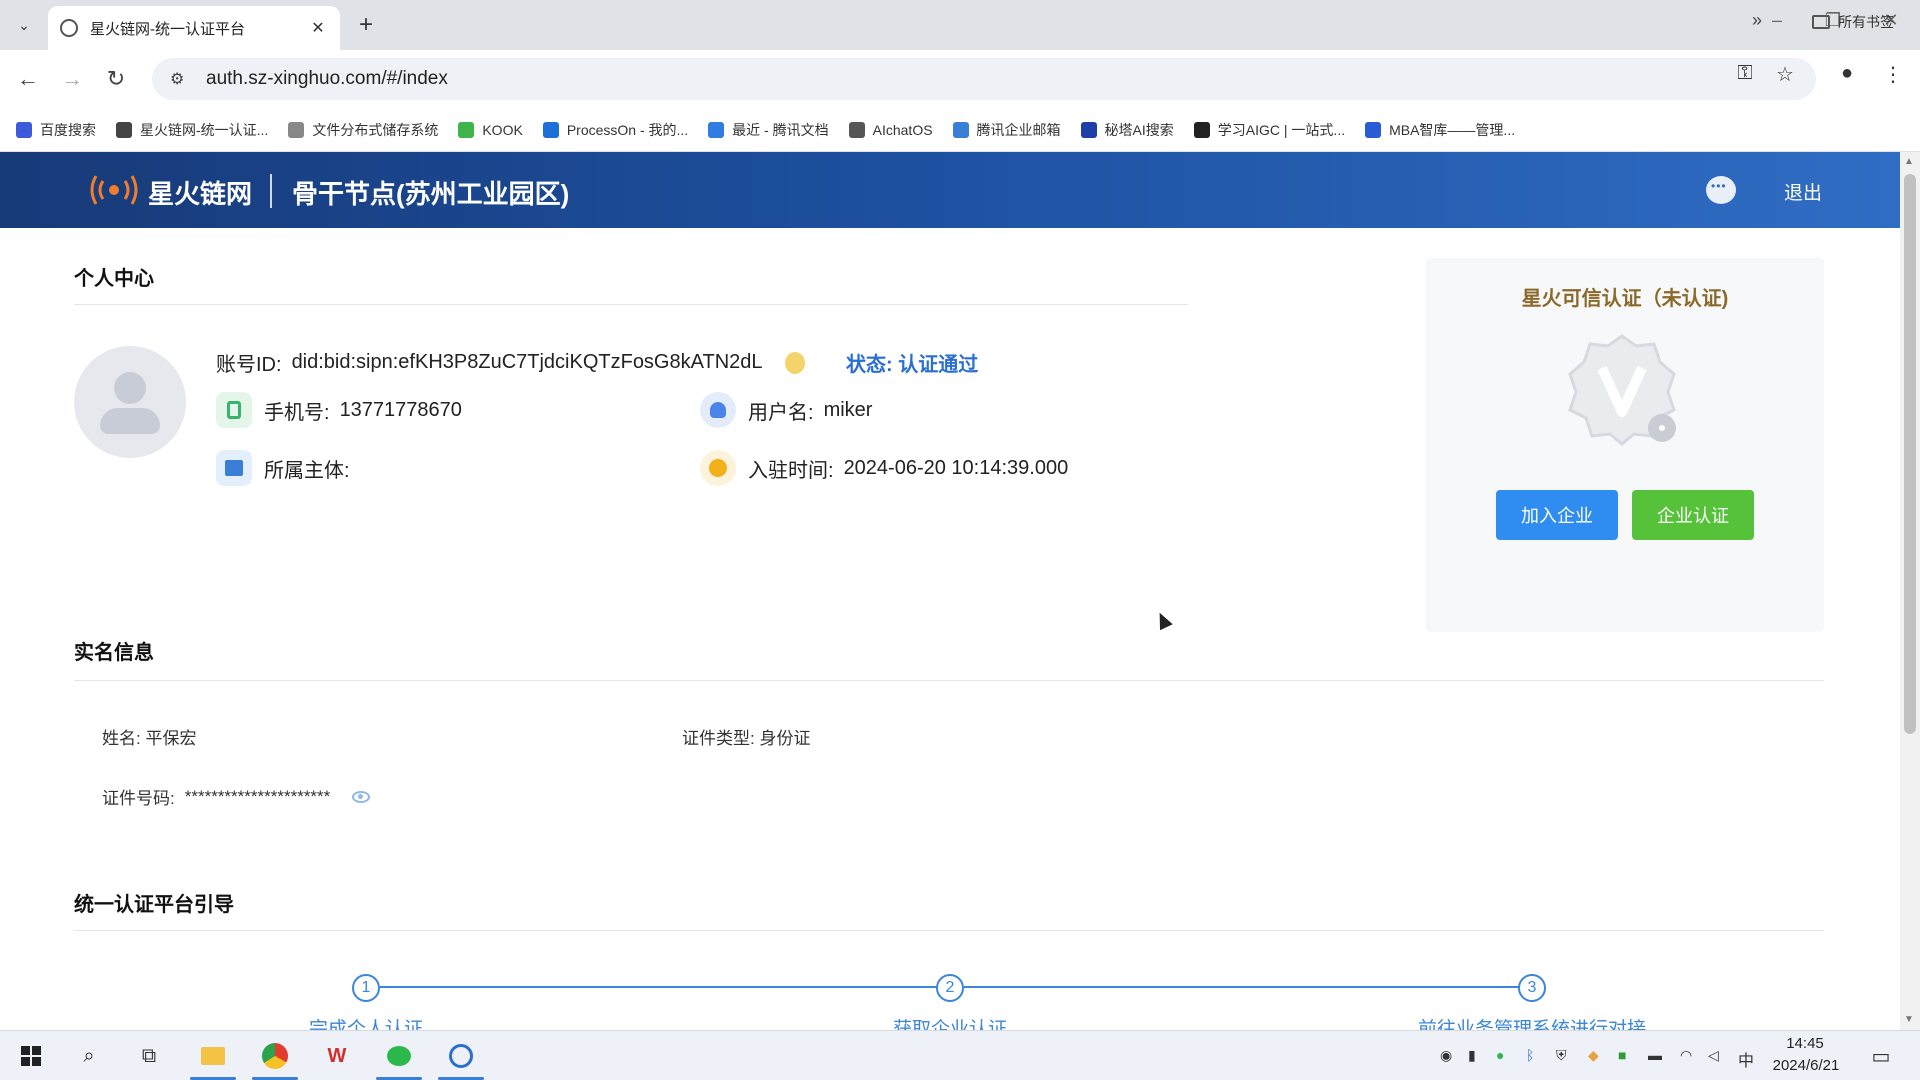  I want to click on password-key-icon: ⚿, so click(1745, 73).